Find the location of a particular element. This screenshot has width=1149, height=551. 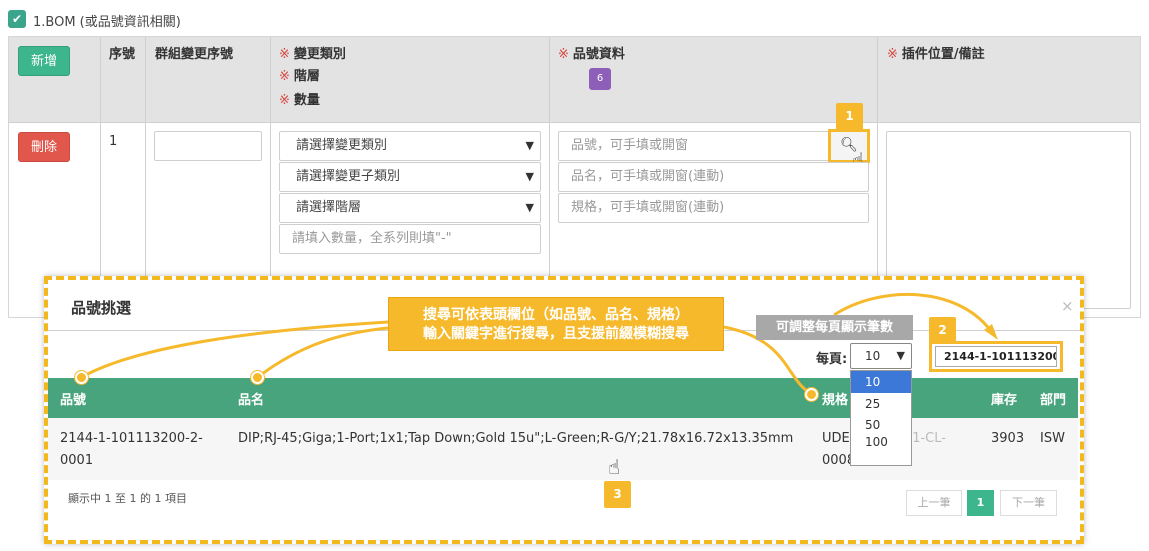

arrow-to-part-name is located at coordinates (323, 352).